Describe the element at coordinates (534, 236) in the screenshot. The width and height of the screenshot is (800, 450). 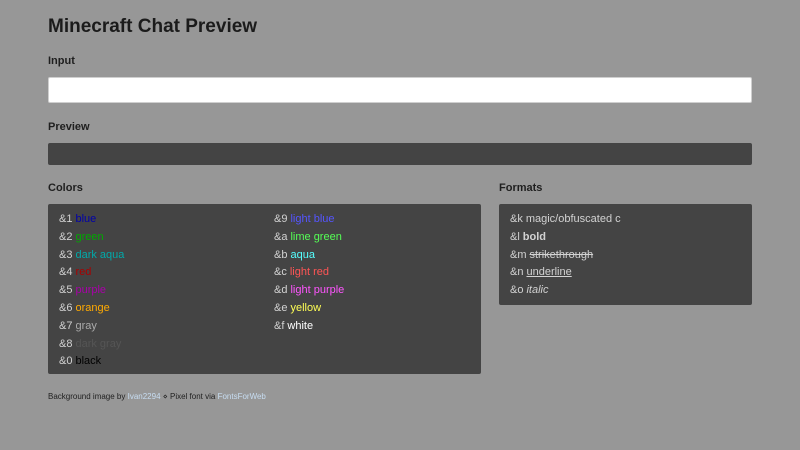
I see `format-name: bold` at that location.